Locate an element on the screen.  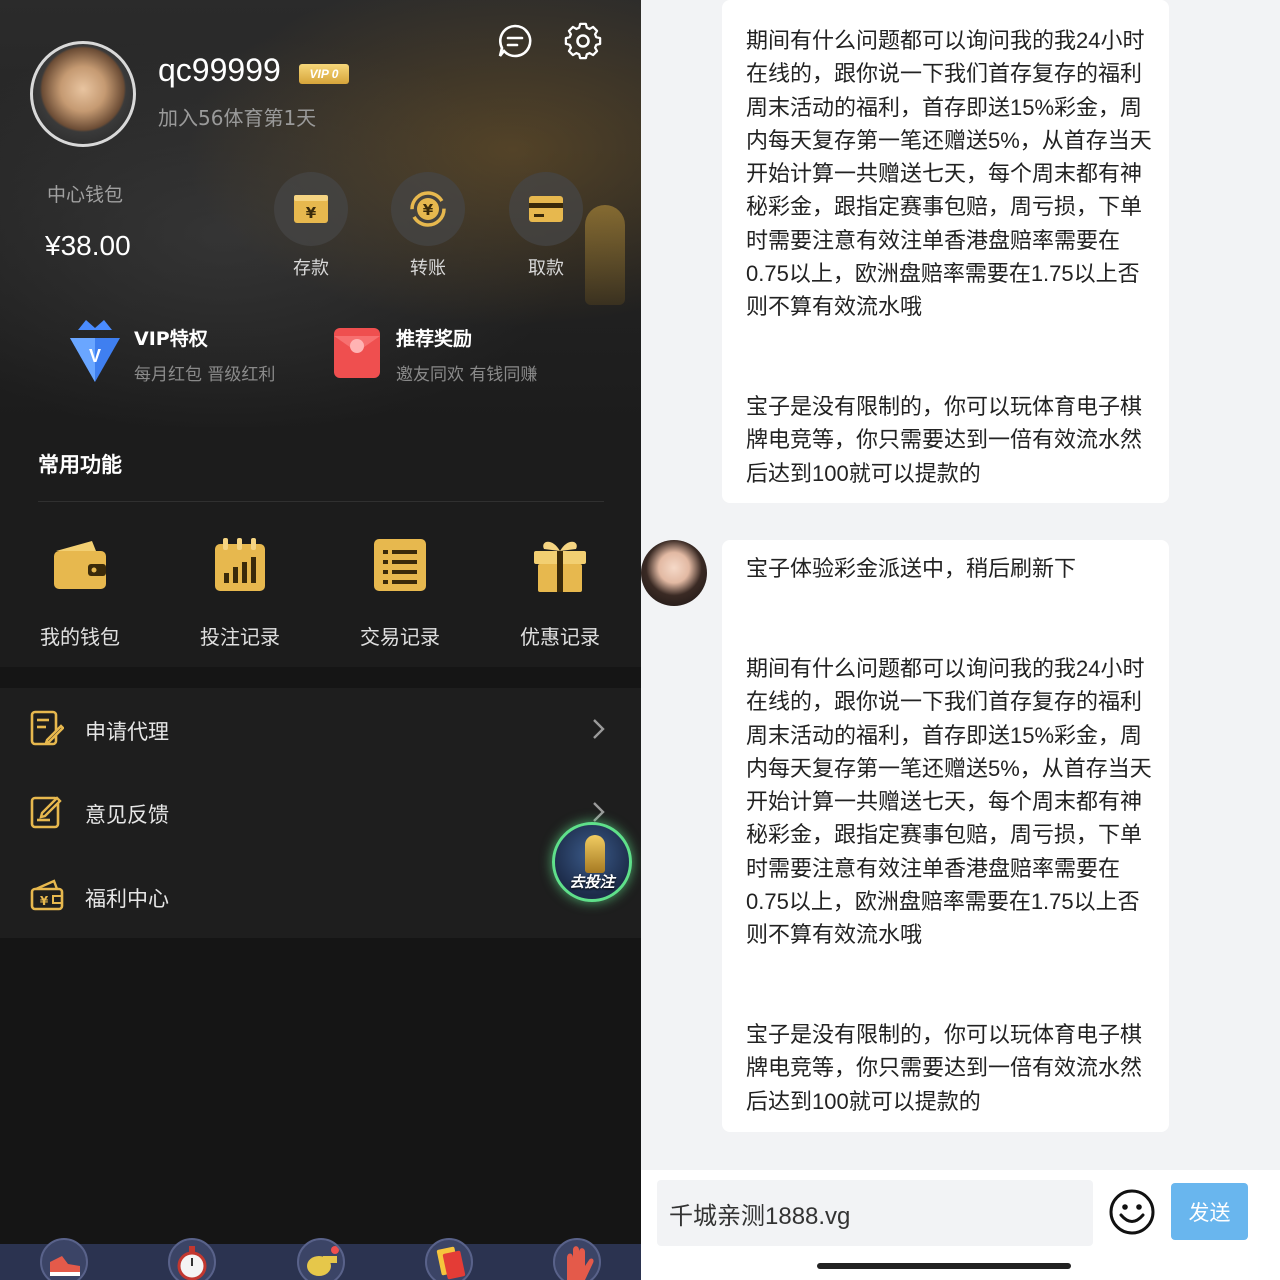
bet-record-label: 投注记录 is located at coordinates (240, 637).